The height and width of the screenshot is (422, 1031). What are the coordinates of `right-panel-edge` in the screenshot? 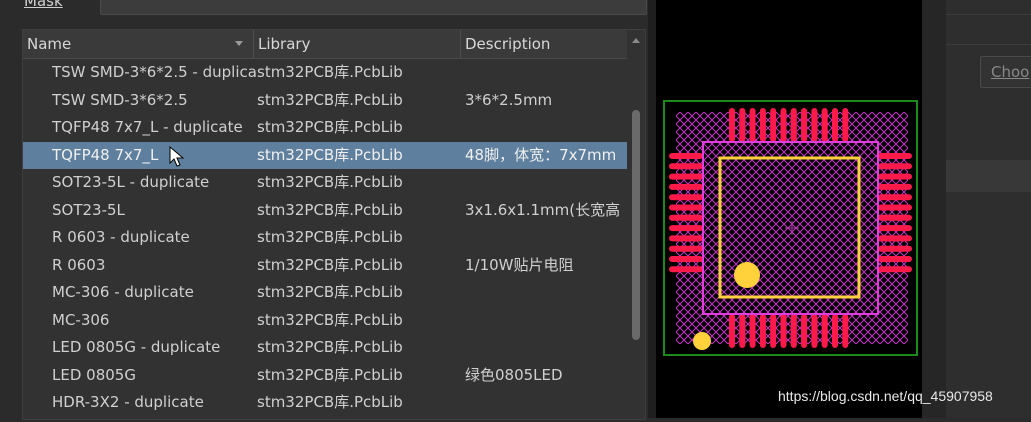 It's located at (941, 209).